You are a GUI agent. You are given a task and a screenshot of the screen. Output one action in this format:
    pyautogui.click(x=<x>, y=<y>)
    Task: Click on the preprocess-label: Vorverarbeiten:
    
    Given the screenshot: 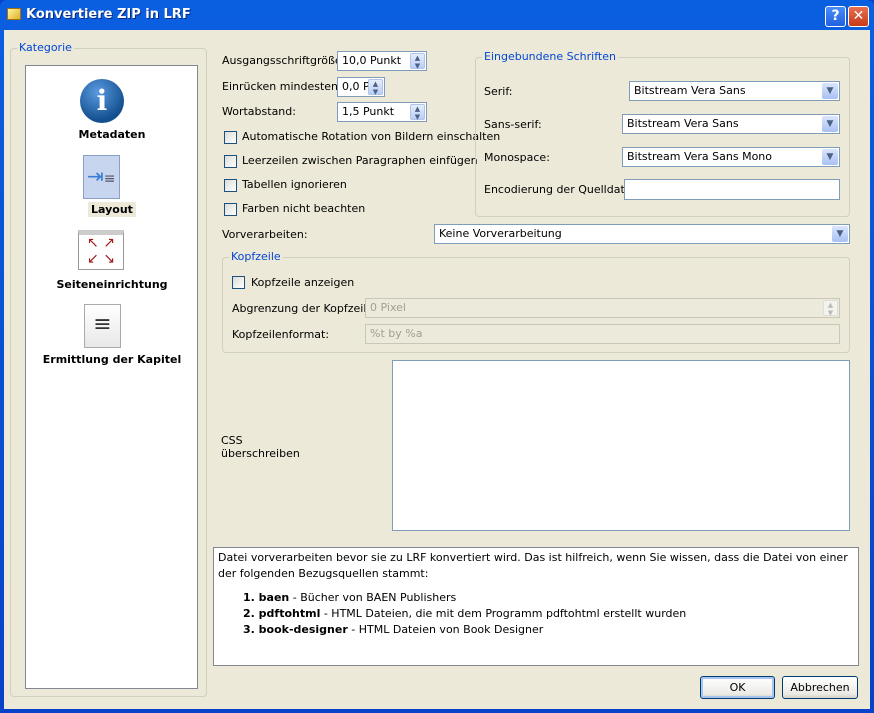 What is the action you would take?
    pyautogui.click(x=265, y=234)
    